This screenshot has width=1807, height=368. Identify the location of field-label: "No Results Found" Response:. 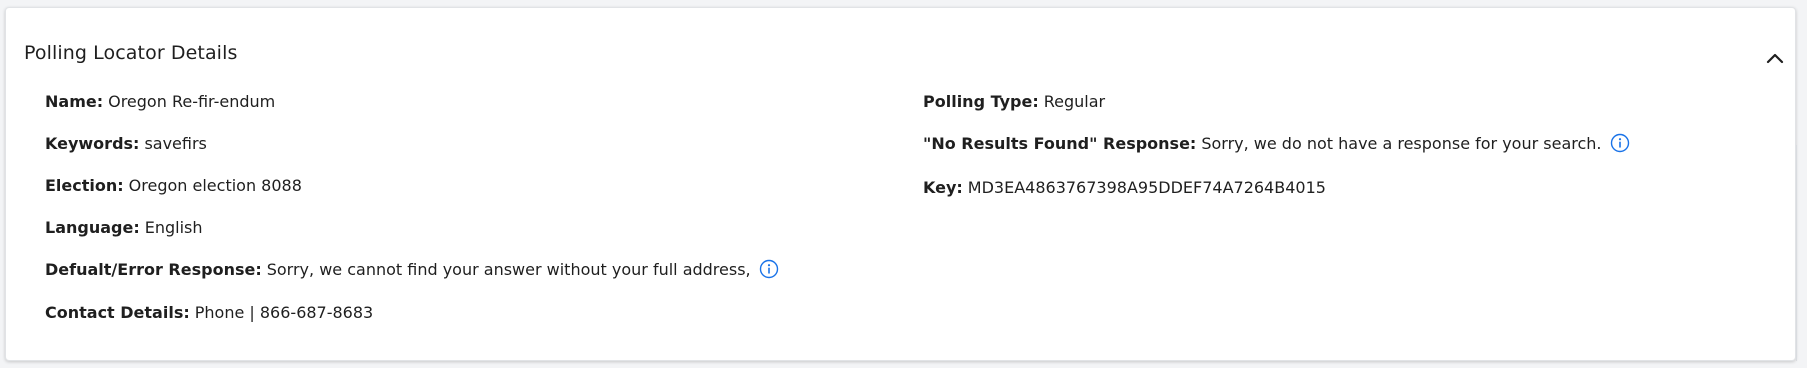
(1060, 143).